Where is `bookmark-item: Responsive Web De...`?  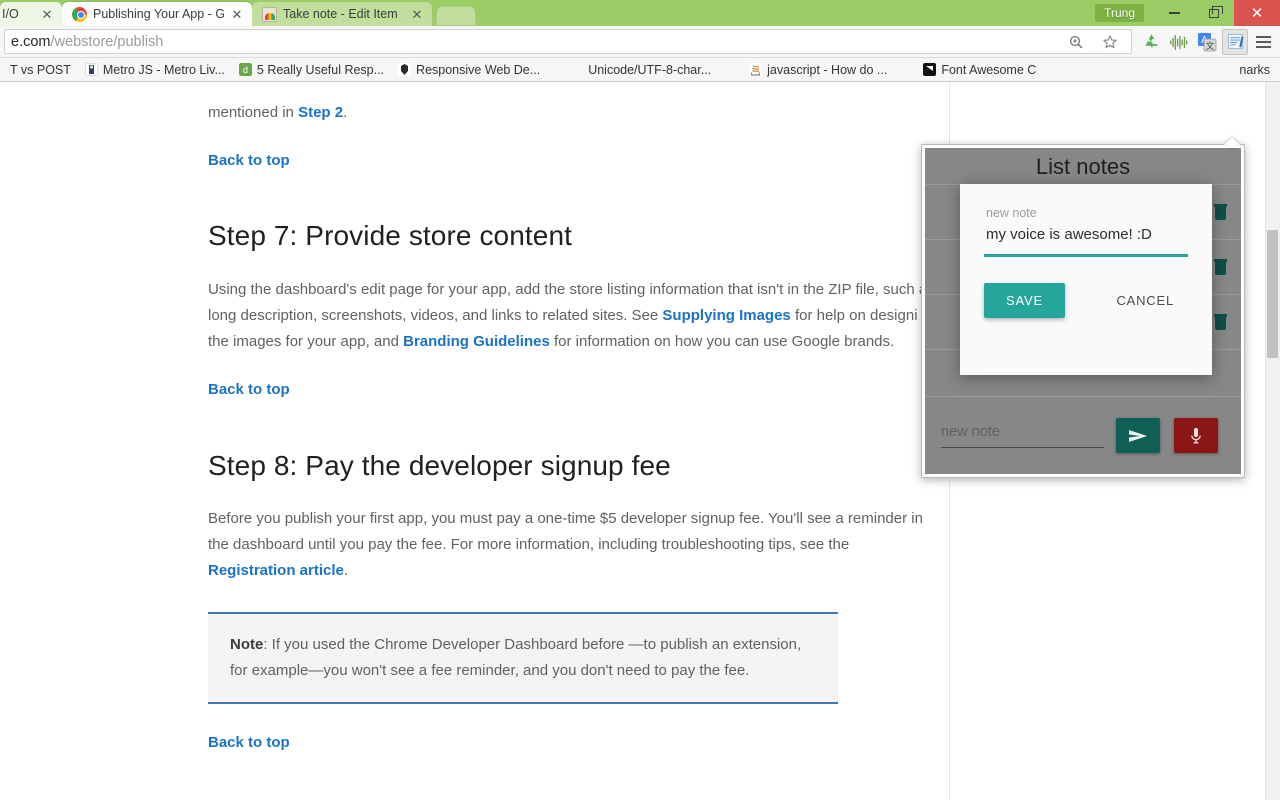 bookmark-item: Responsive Web De... is located at coordinates (469, 70).